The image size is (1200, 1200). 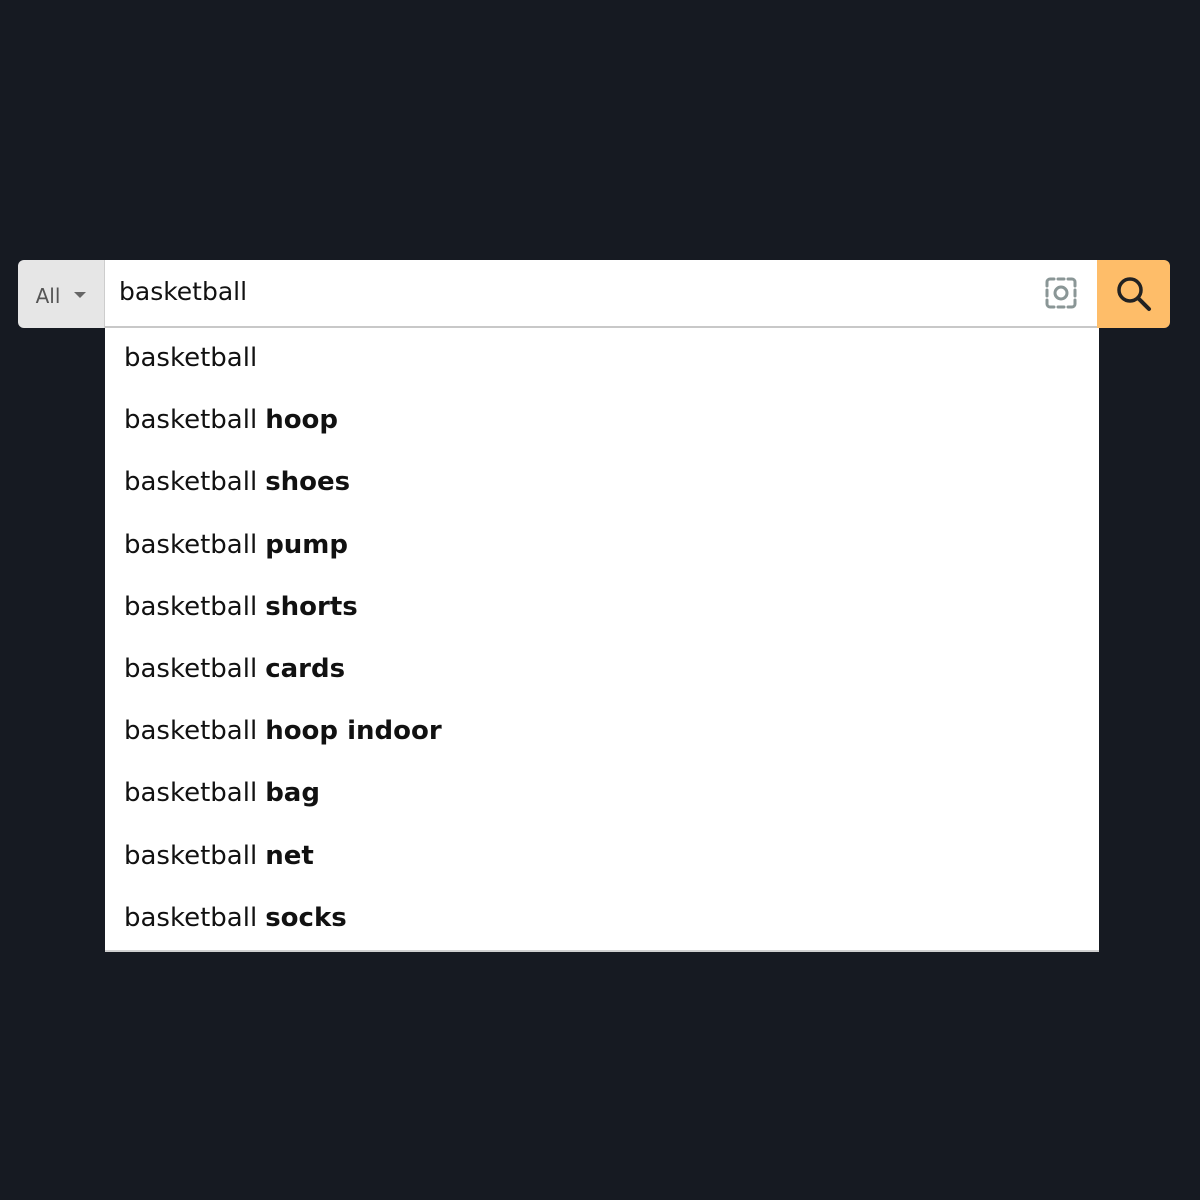 I want to click on search-input-wrapper, so click(x=601, y=294).